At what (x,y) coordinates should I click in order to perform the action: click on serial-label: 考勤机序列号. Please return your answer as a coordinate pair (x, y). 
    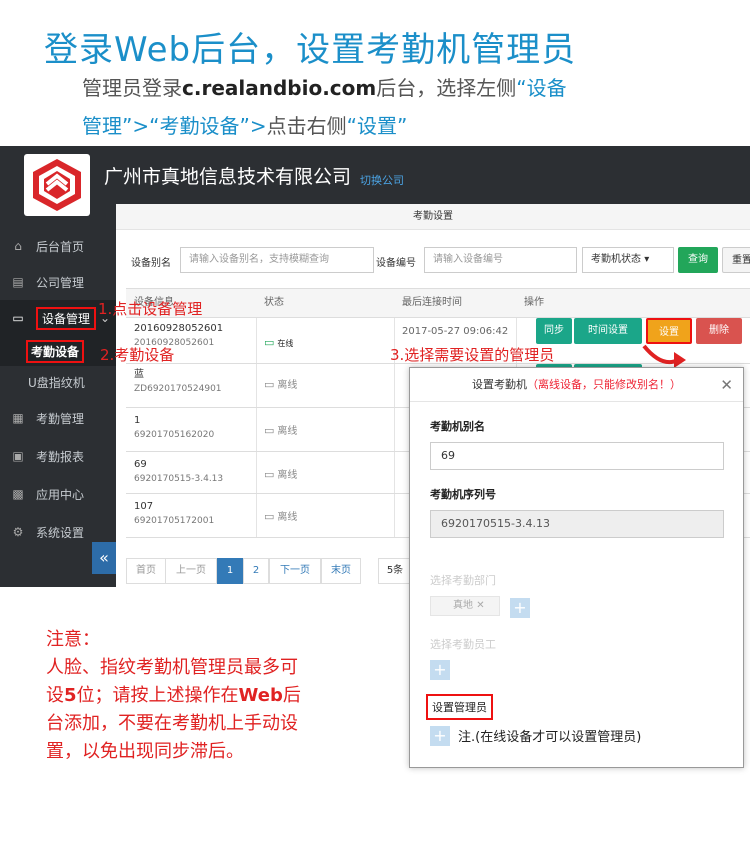
    Looking at the image, I should click on (463, 494).